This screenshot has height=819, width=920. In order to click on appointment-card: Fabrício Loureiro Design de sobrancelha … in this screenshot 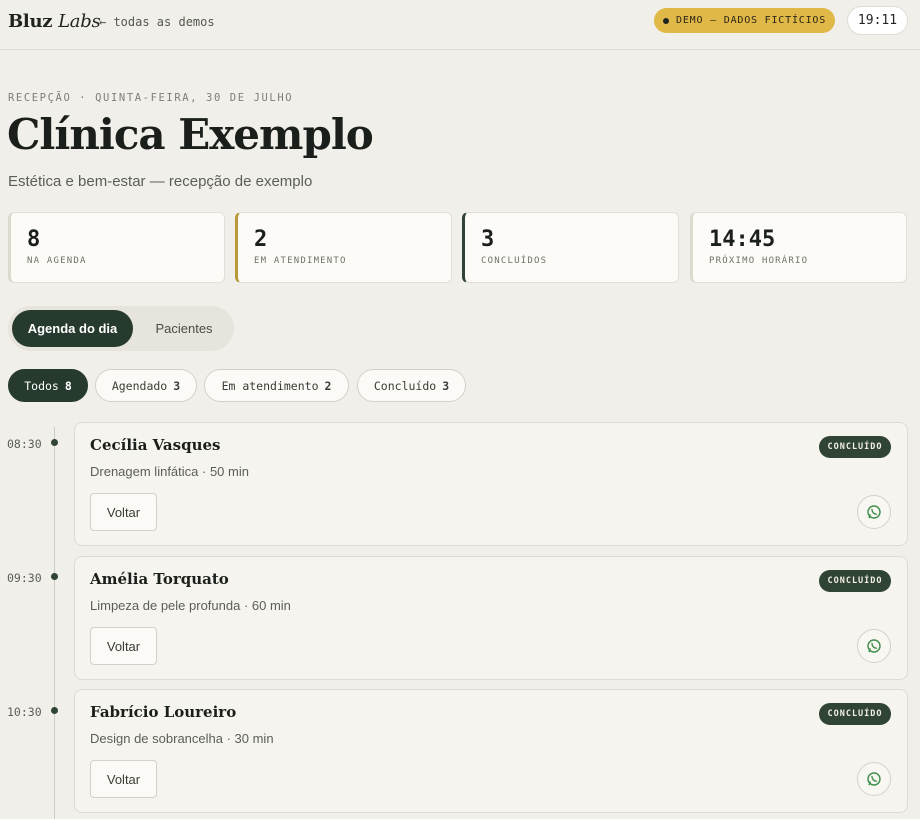, I will do `click(491, 751)`.